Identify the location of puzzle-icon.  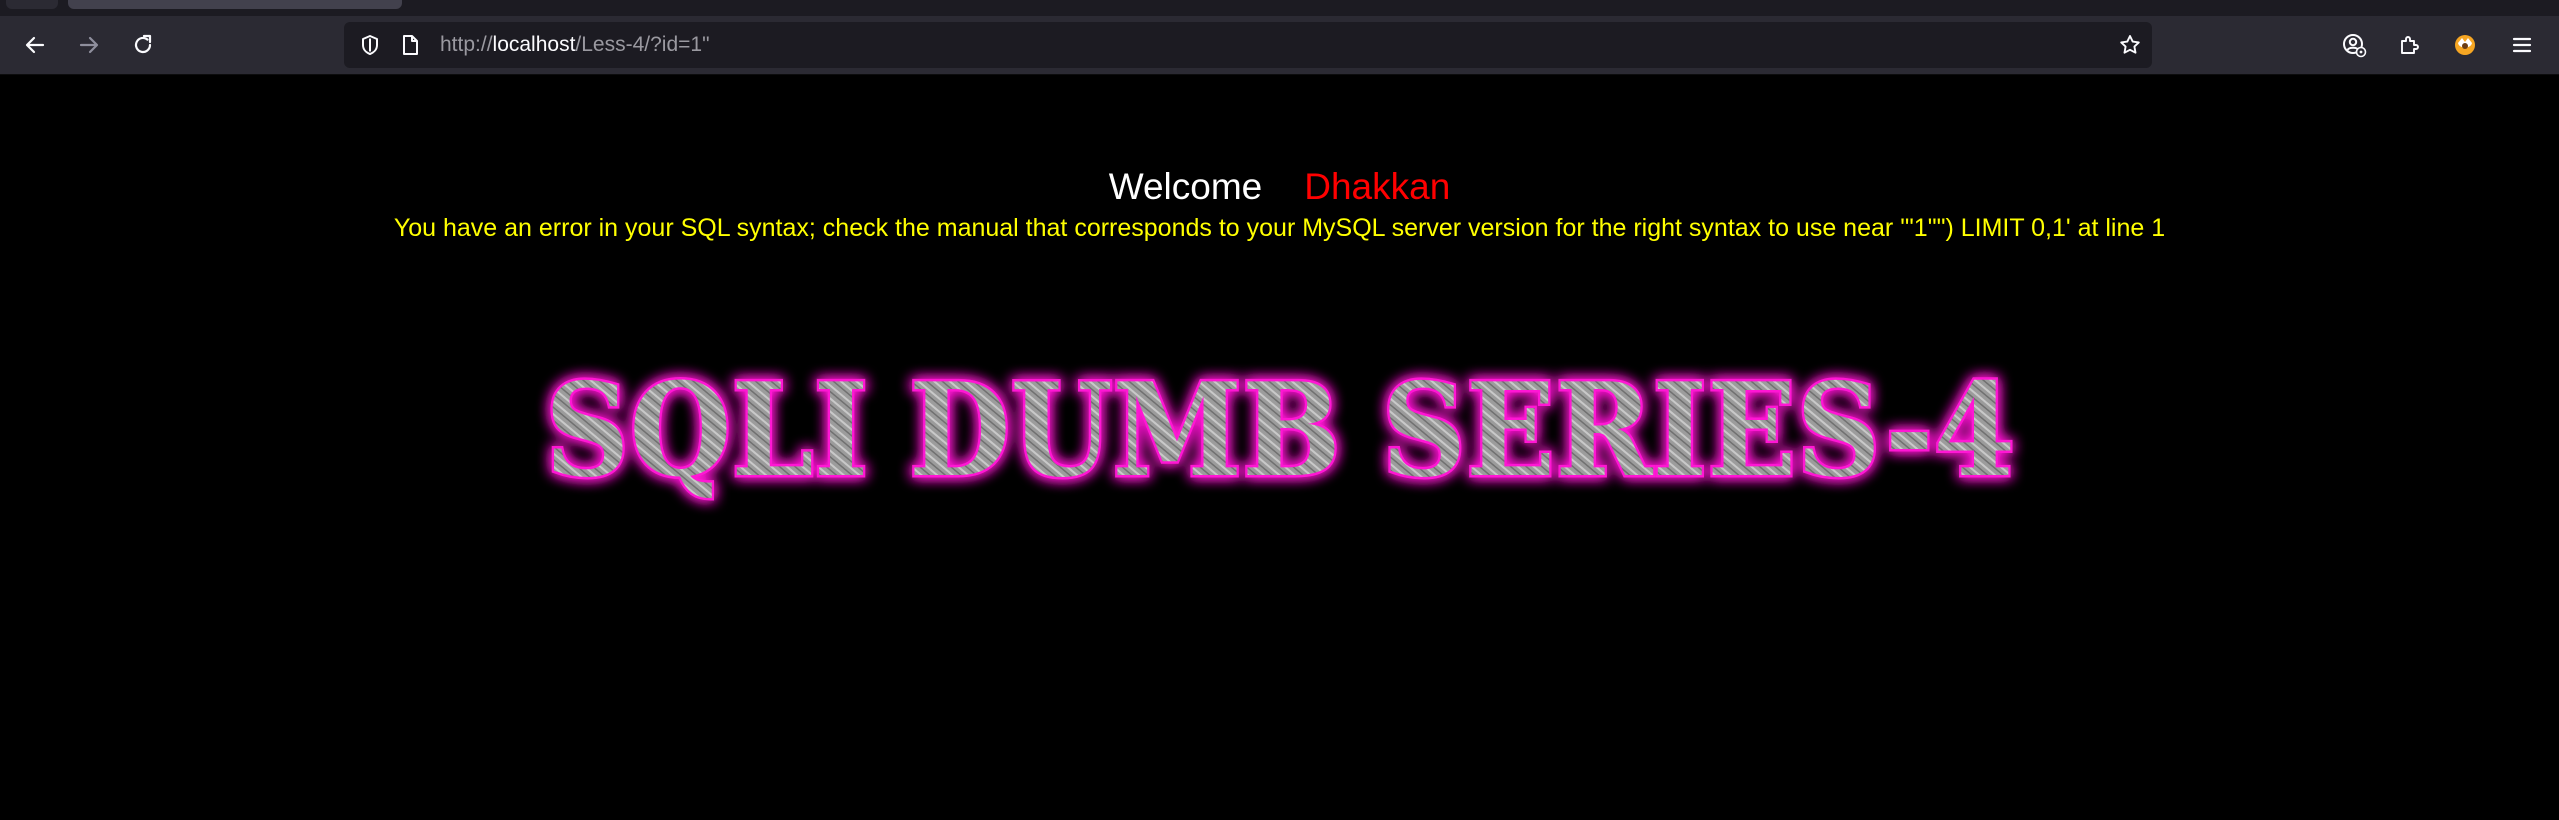
(2410, 45).